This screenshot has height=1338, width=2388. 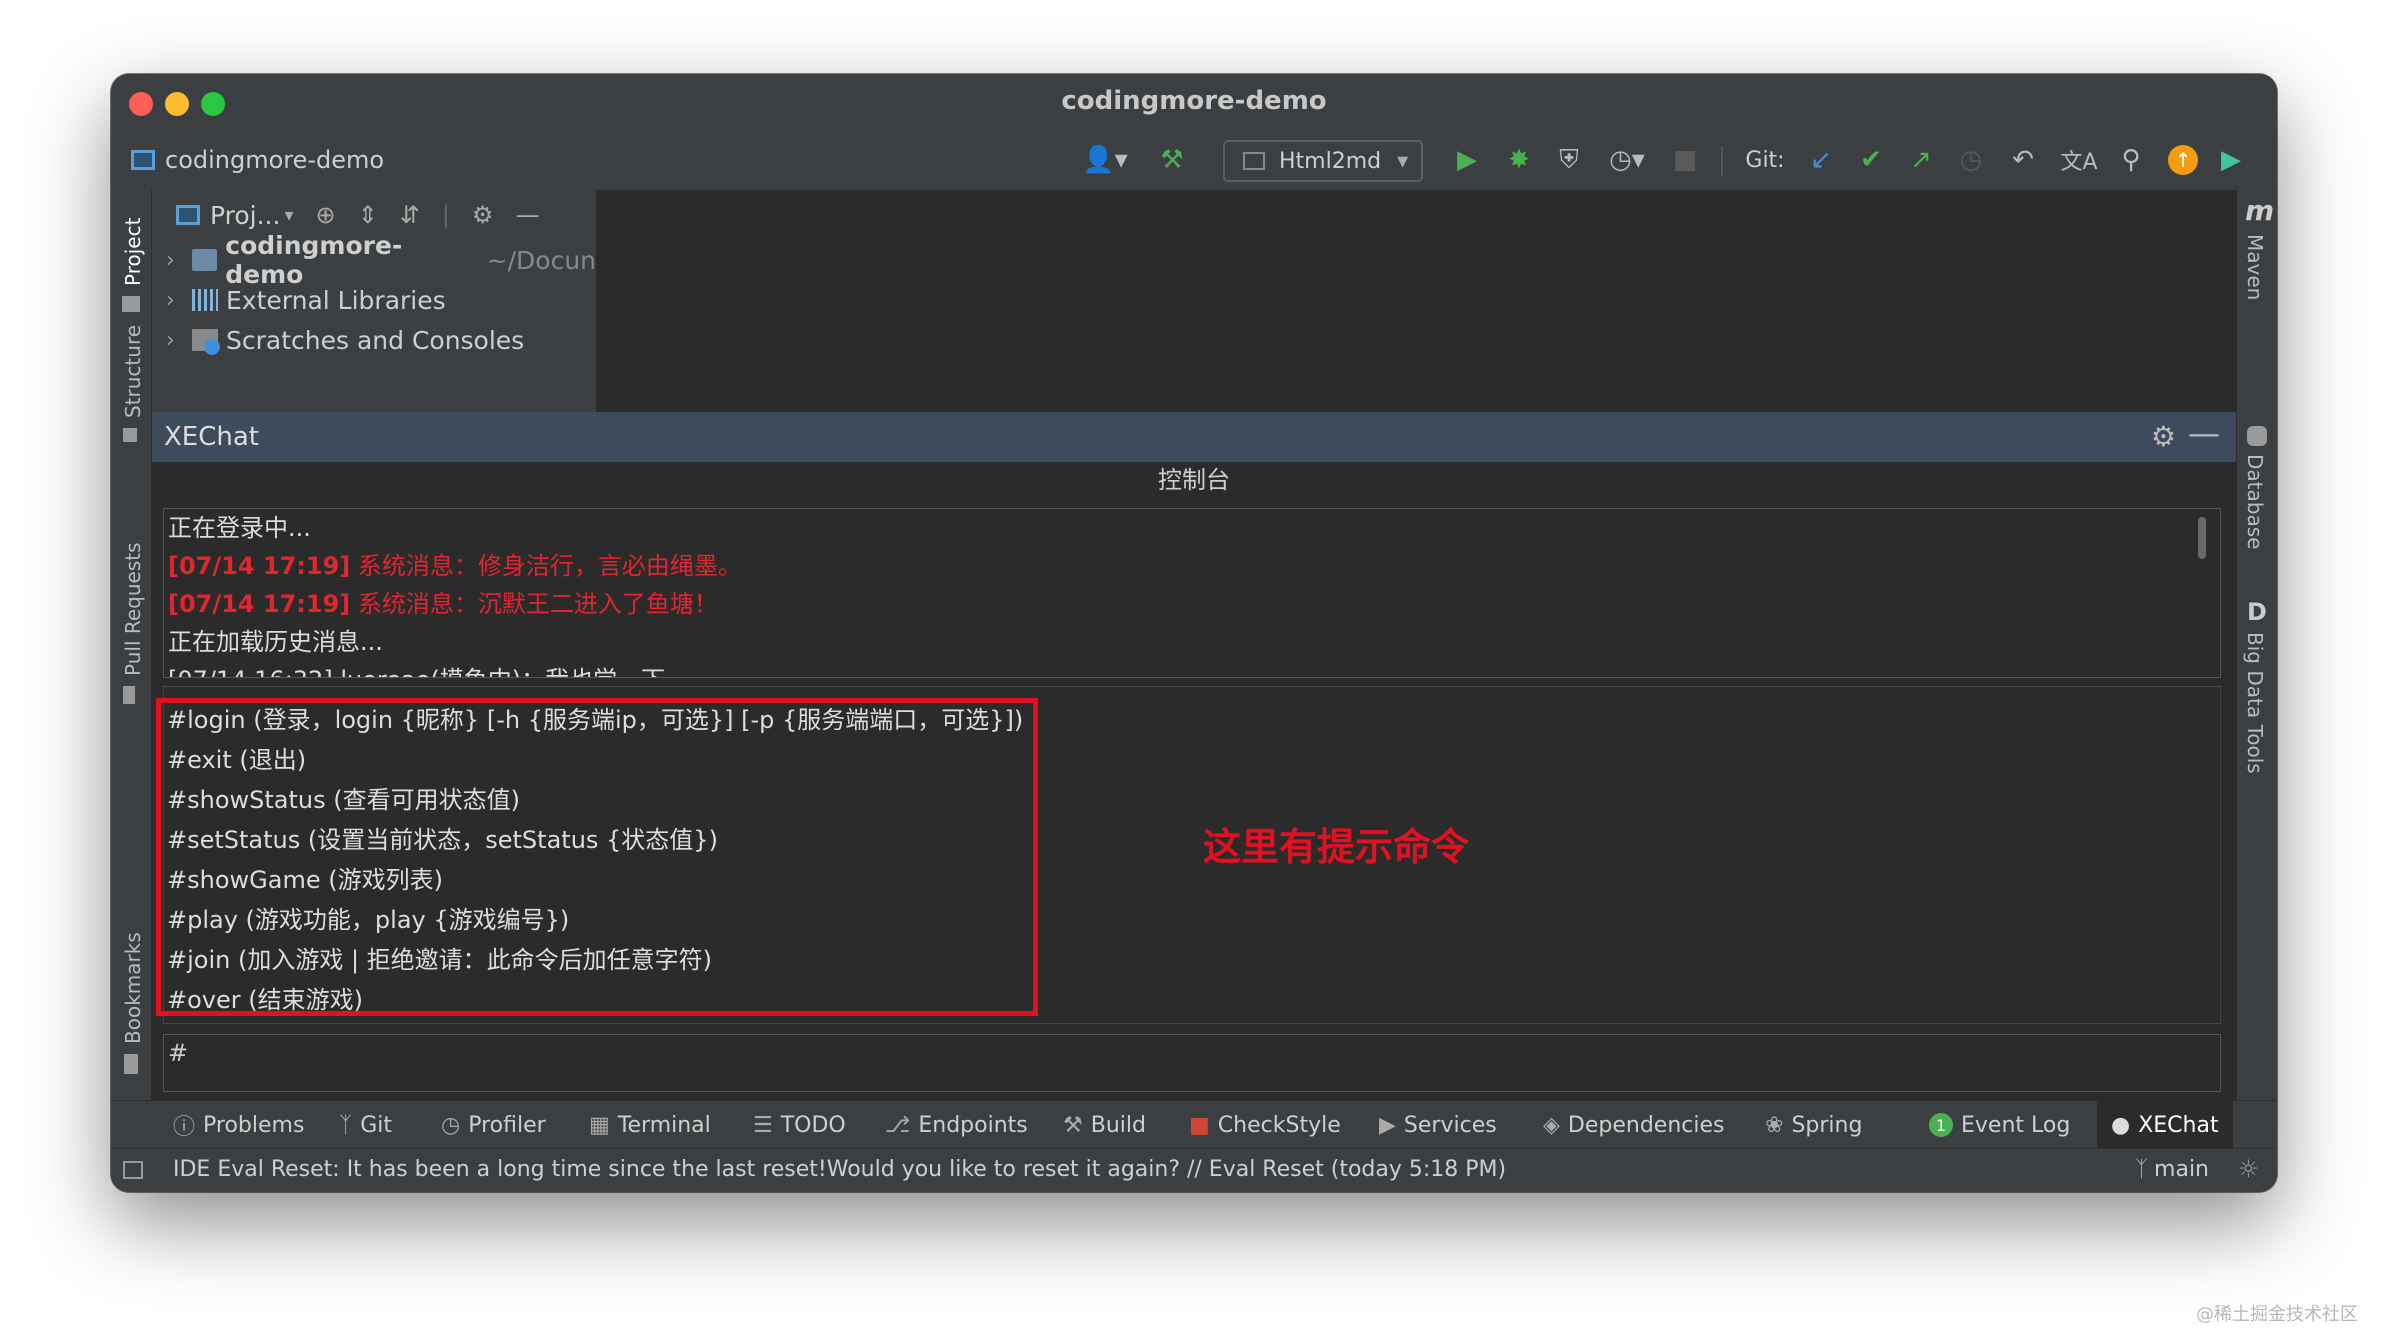 What do you see at coordinates (206, 342) in the screenshot?
I see `scratches-icon` at bounding box center [206, 342].